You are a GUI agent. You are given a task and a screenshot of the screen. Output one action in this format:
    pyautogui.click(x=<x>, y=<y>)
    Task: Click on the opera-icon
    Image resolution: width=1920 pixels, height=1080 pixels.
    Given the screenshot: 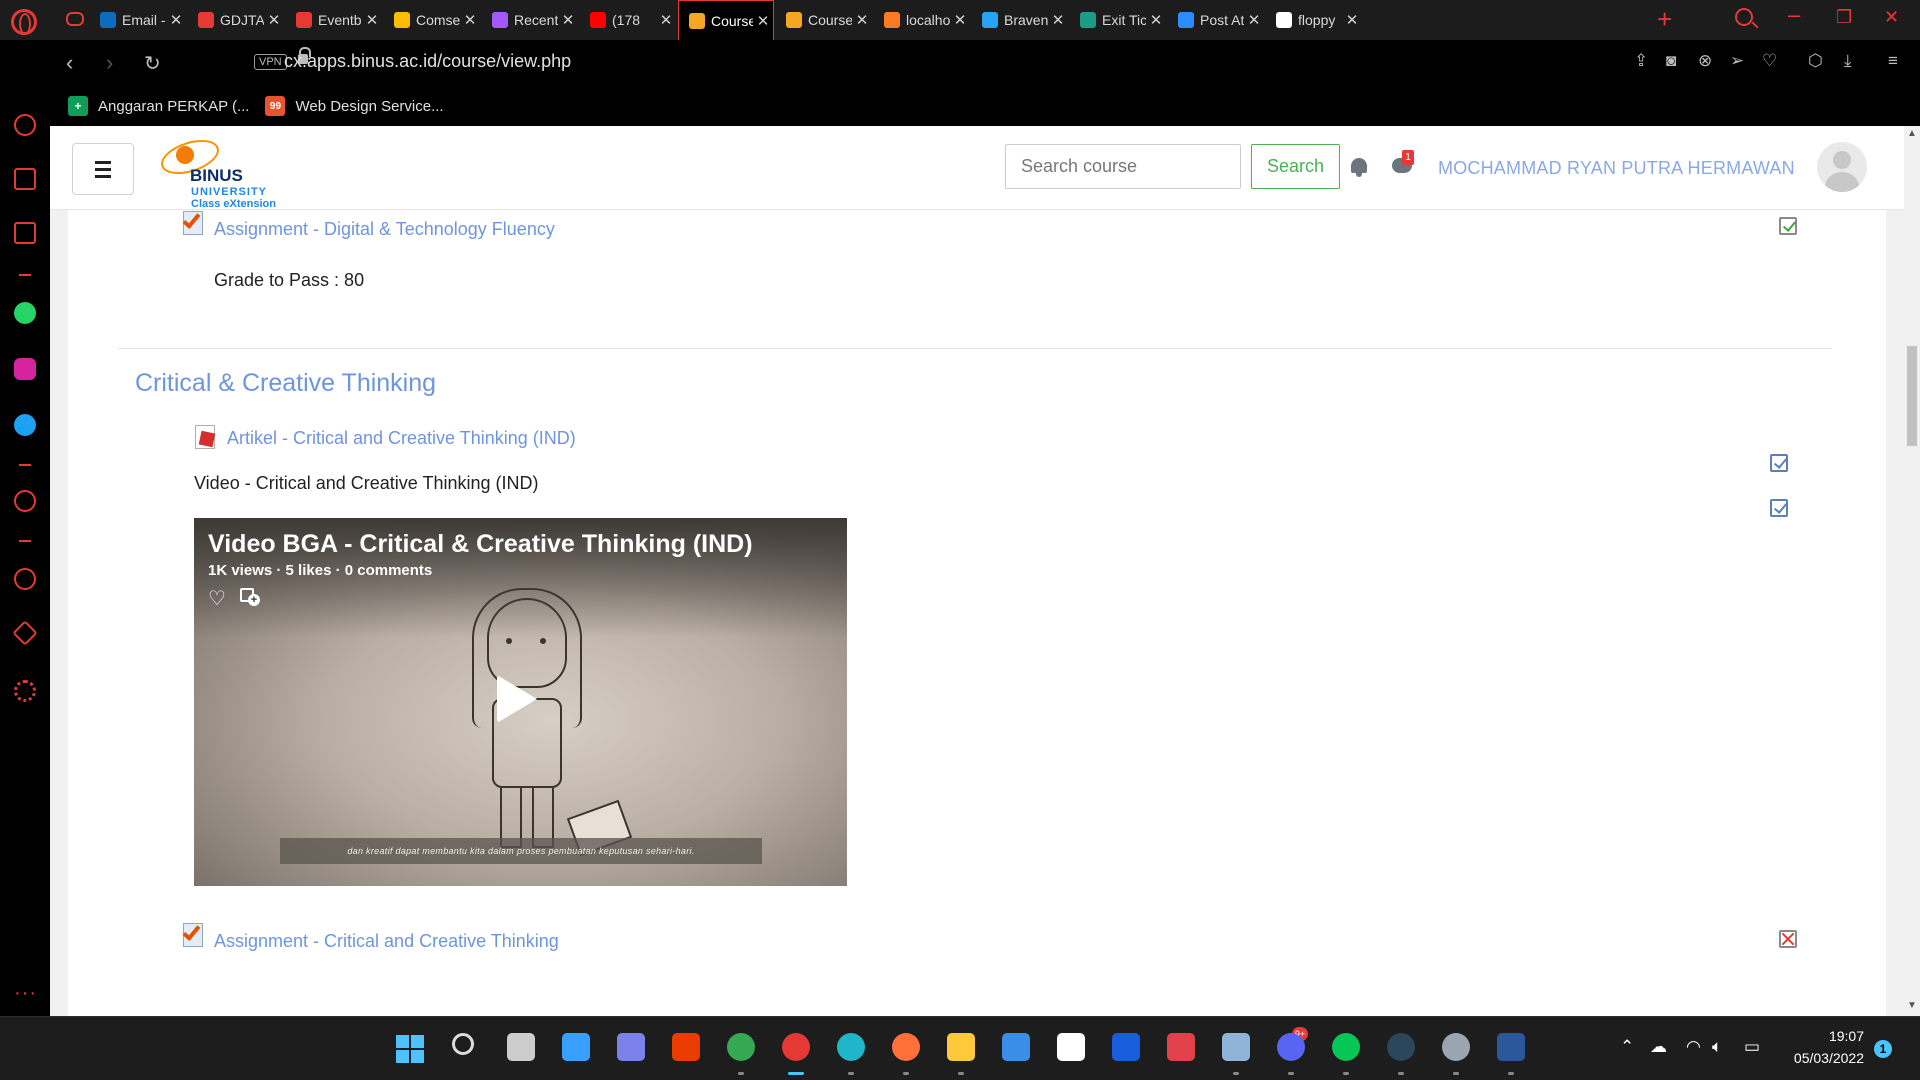 What is the action you would take?
    pyautogui.click(x=796, y=1047)
    